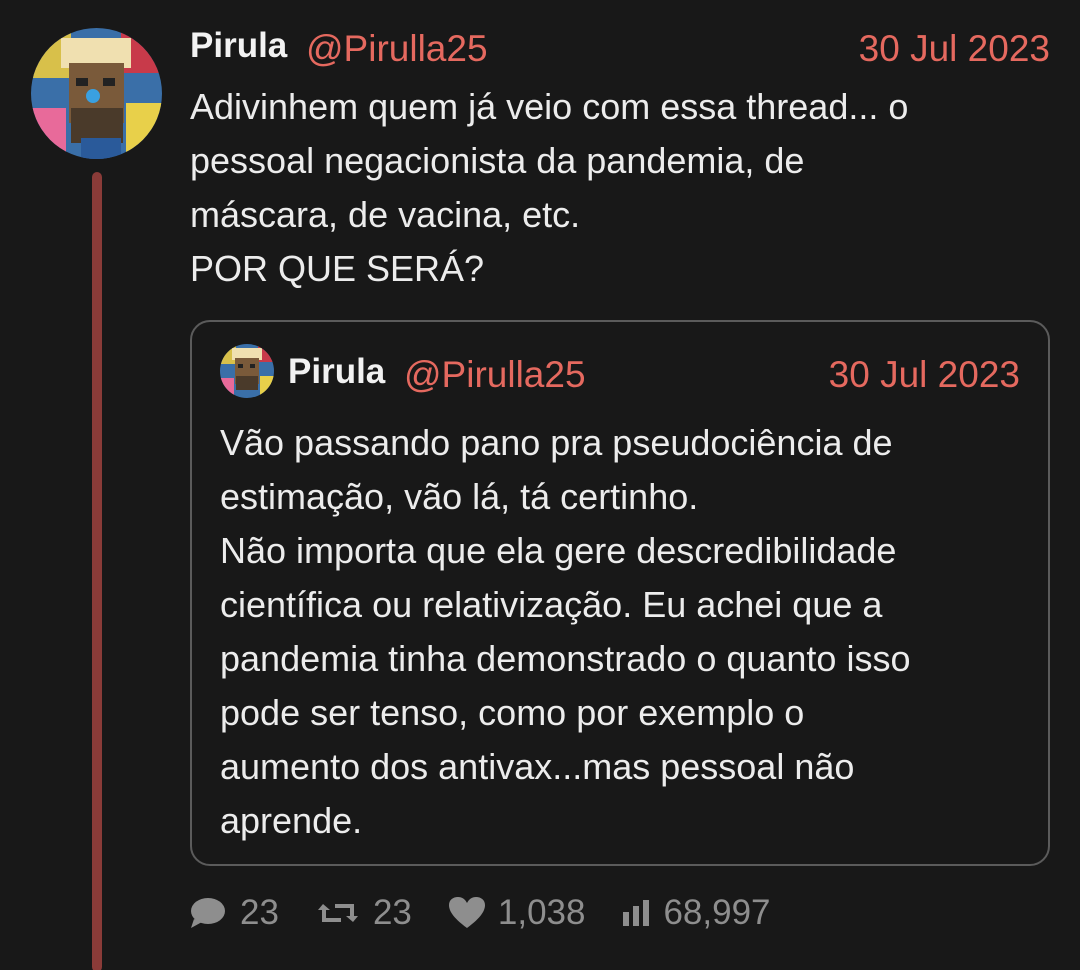 The width and height of the screenshot is (1080, 970). Describe the element at coordinates (96, 93) in the screenshot. I see `author-avatar` at that location.